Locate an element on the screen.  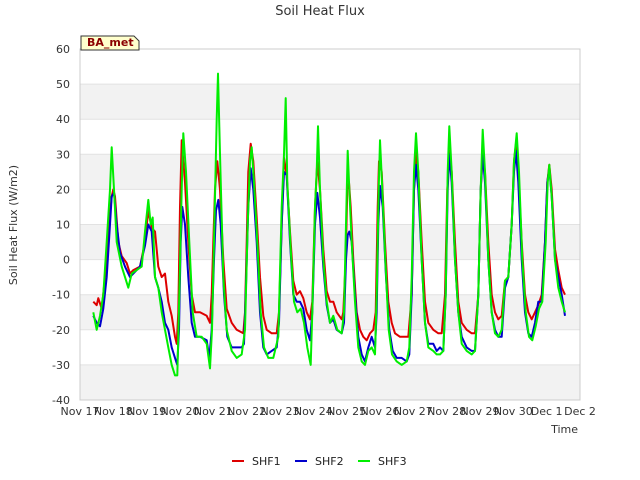
y-tick-label: 60 is located at coordinates (63, 49).